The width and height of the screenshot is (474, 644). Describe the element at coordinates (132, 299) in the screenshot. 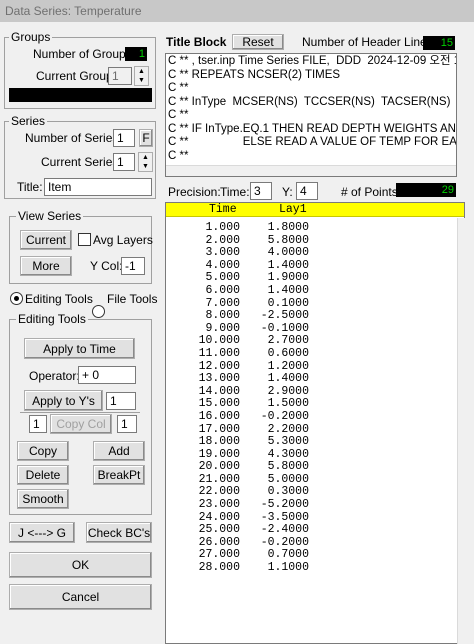

I see `file-tools-radio-label: File Tools` at that location.